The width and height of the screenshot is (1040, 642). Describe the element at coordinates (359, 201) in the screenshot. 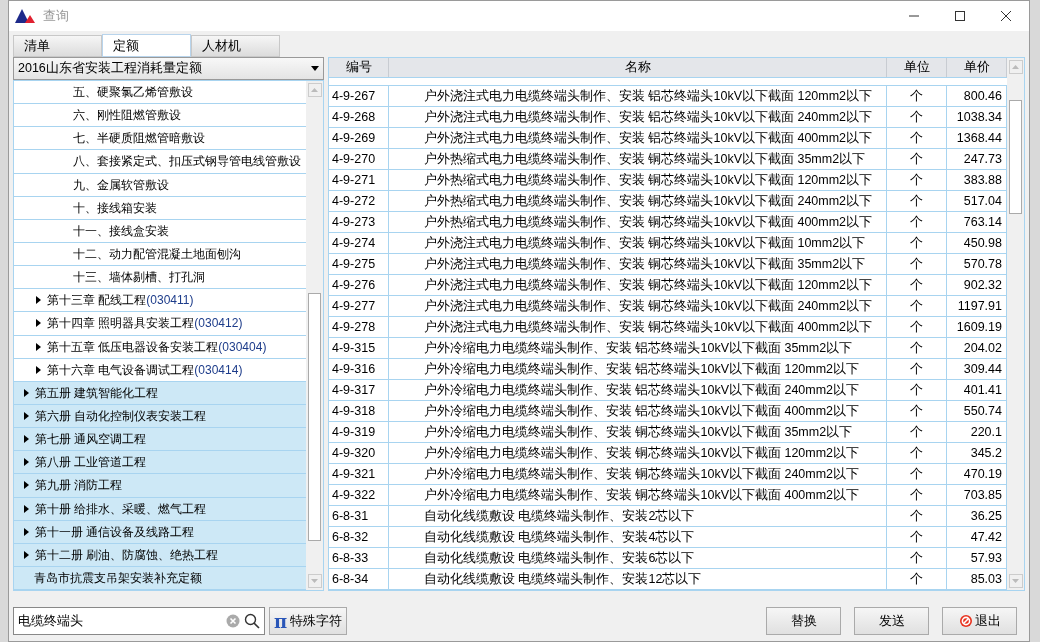

I see `table-cell: 4-9-272` at that location.